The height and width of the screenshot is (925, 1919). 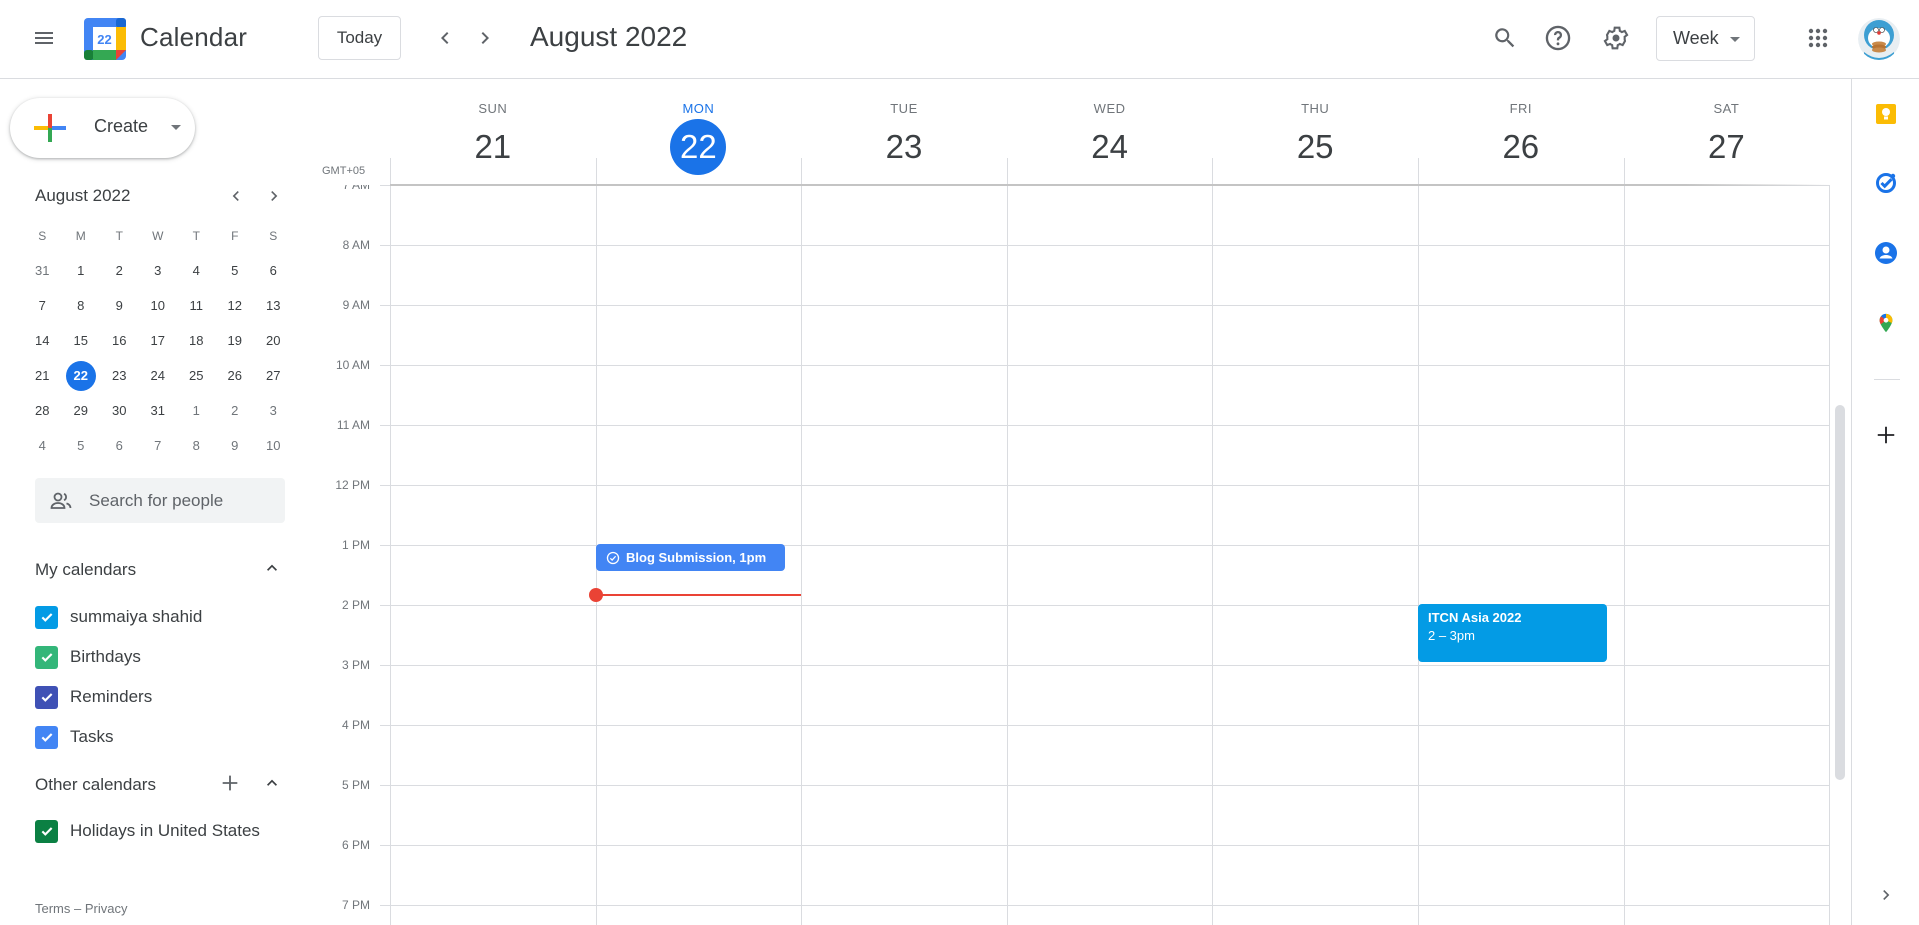 I want to click on day-number: 27, so click(x=1726, y=147).